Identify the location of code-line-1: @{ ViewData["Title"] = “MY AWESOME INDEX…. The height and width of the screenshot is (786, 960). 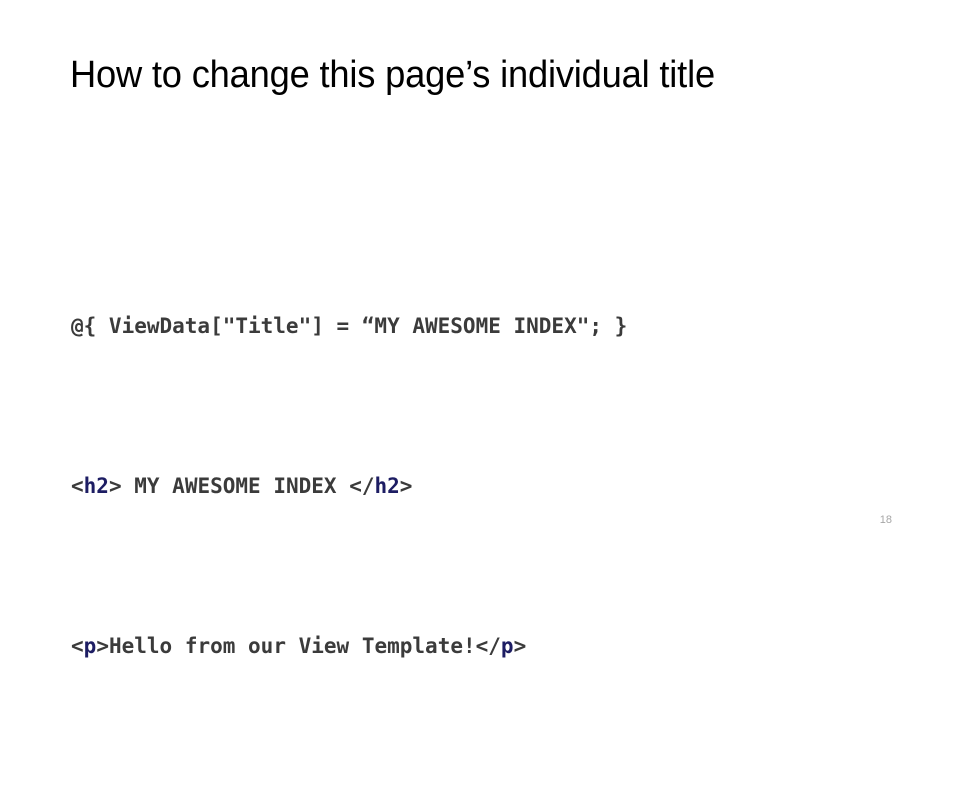
(486, 326).